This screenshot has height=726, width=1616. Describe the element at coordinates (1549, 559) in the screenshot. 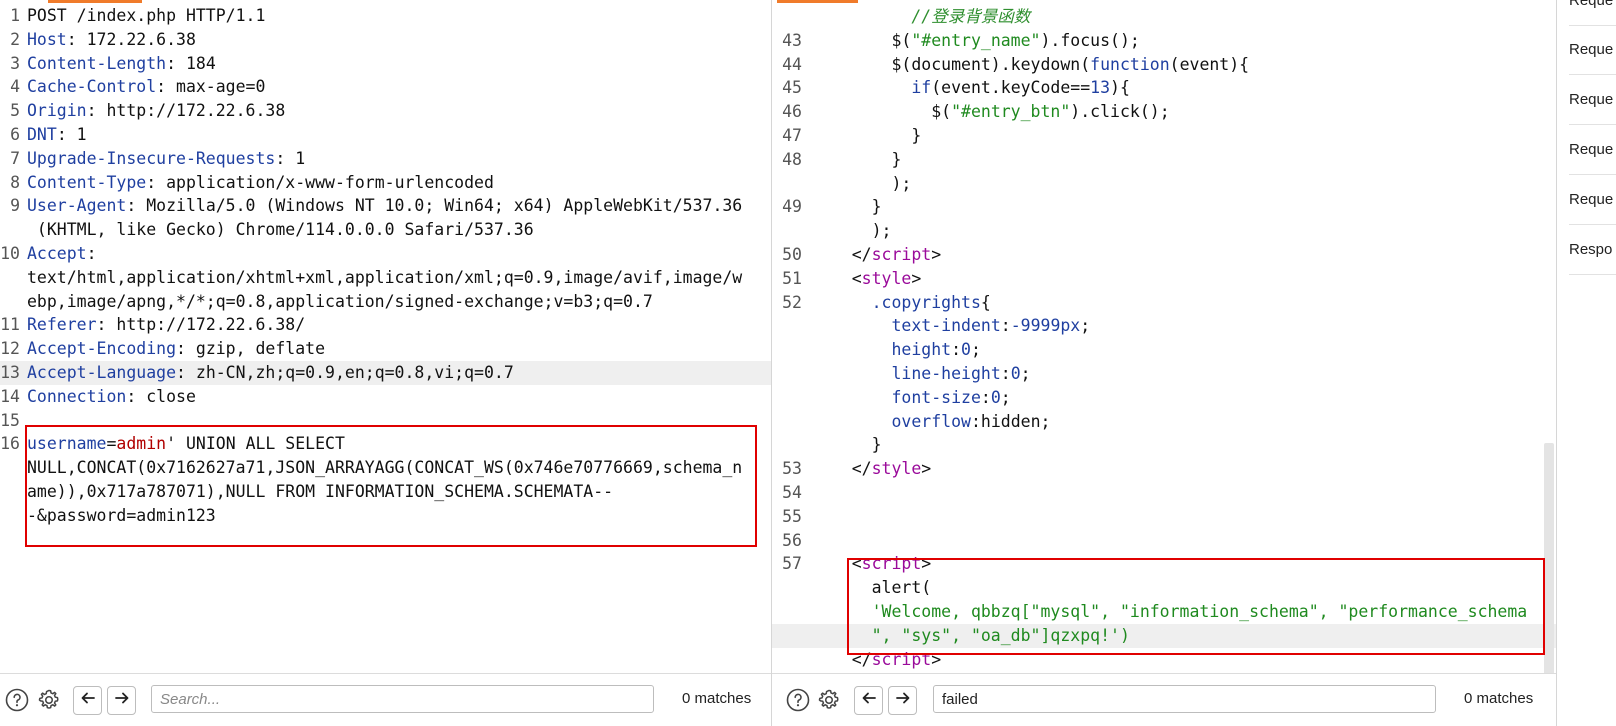

I see `response-scrollbar` at that location.